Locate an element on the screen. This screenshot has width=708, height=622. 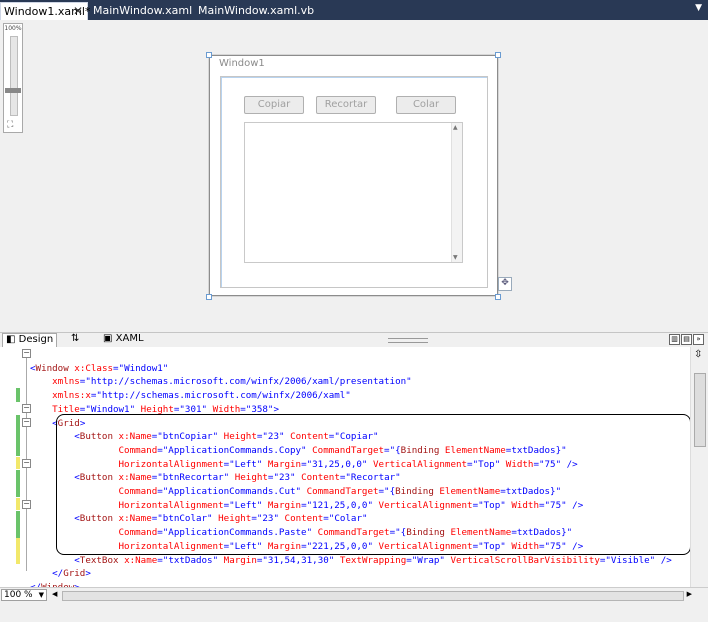
zoom-track is located at coordinates (14, 76).